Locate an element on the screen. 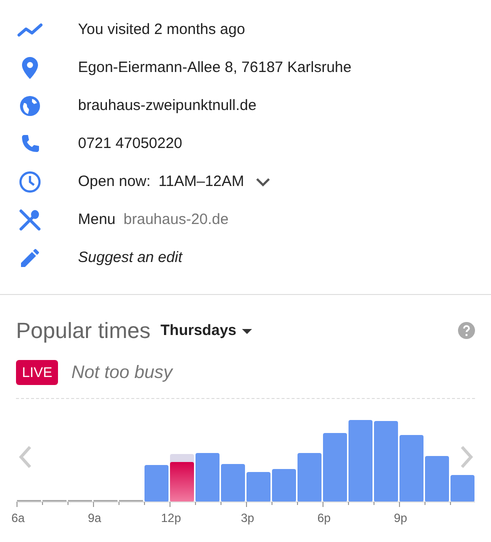  suggest-edit-link: Suggest an edit is located at coordinates (130, 258).